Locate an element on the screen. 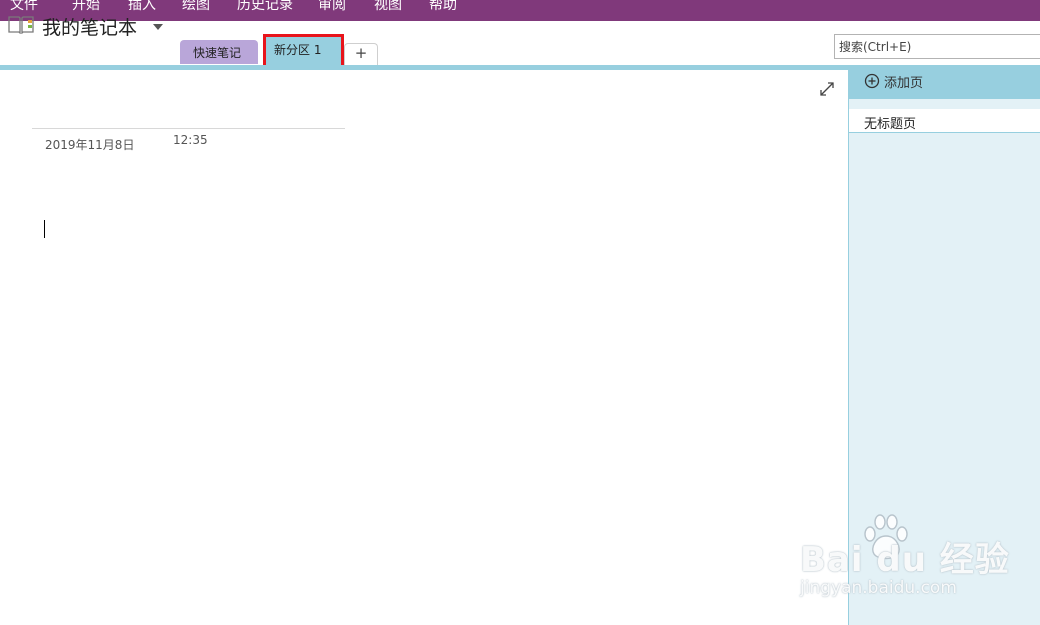  ribbon-tab-file: 文件 is located at coordinates (24, 7).